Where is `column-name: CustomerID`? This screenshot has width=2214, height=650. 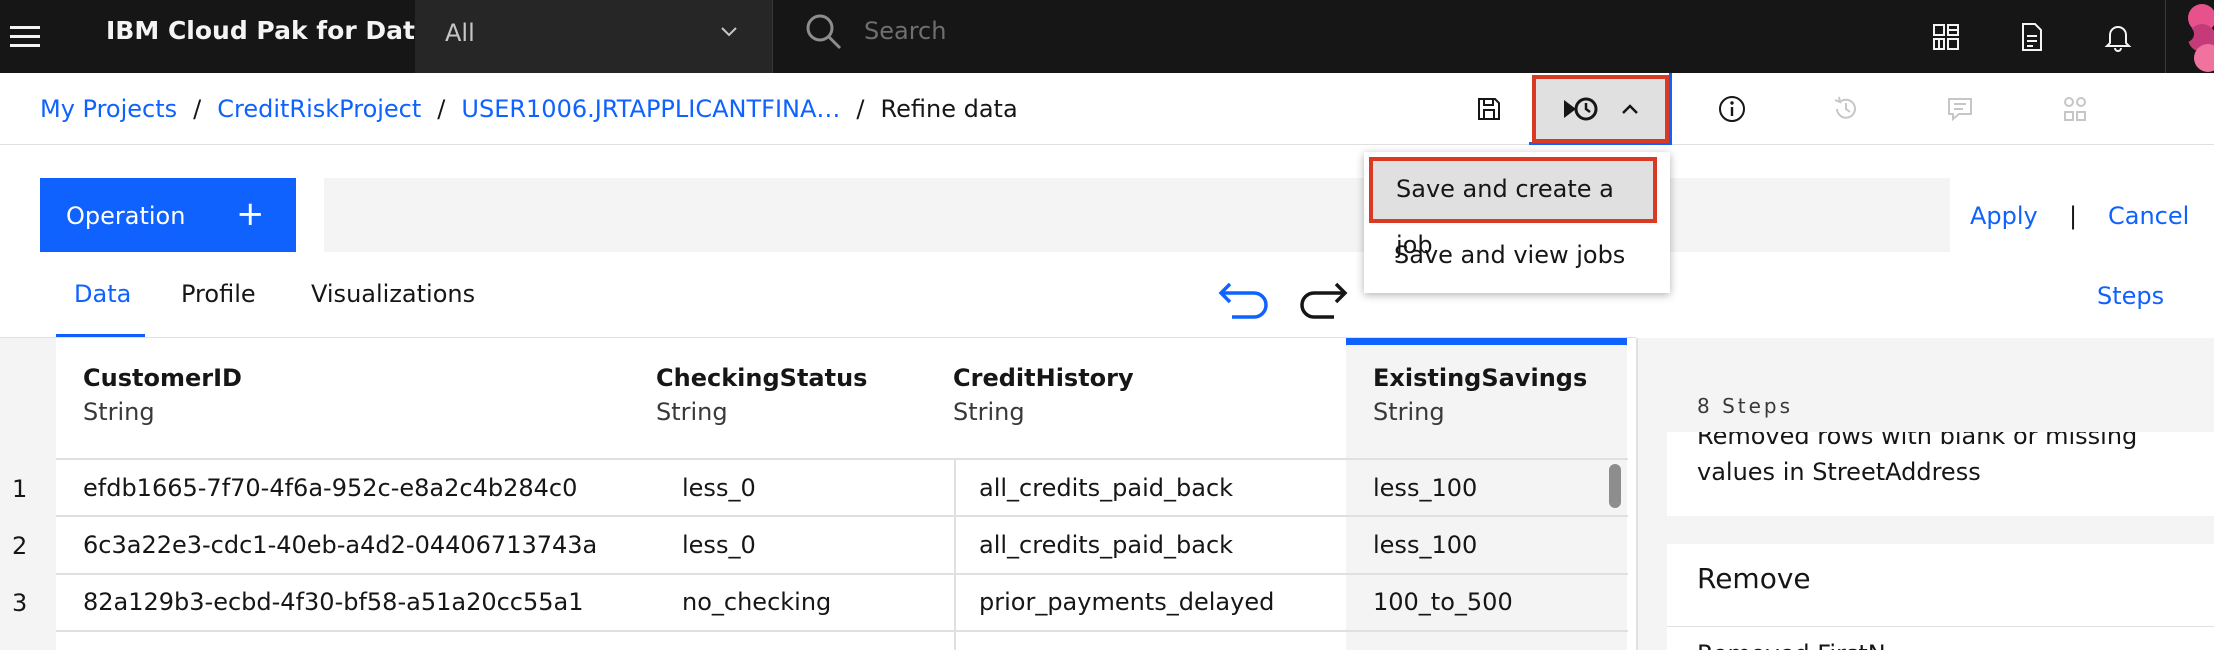
column-name: CustomerID is located at coordinates (162, 378).